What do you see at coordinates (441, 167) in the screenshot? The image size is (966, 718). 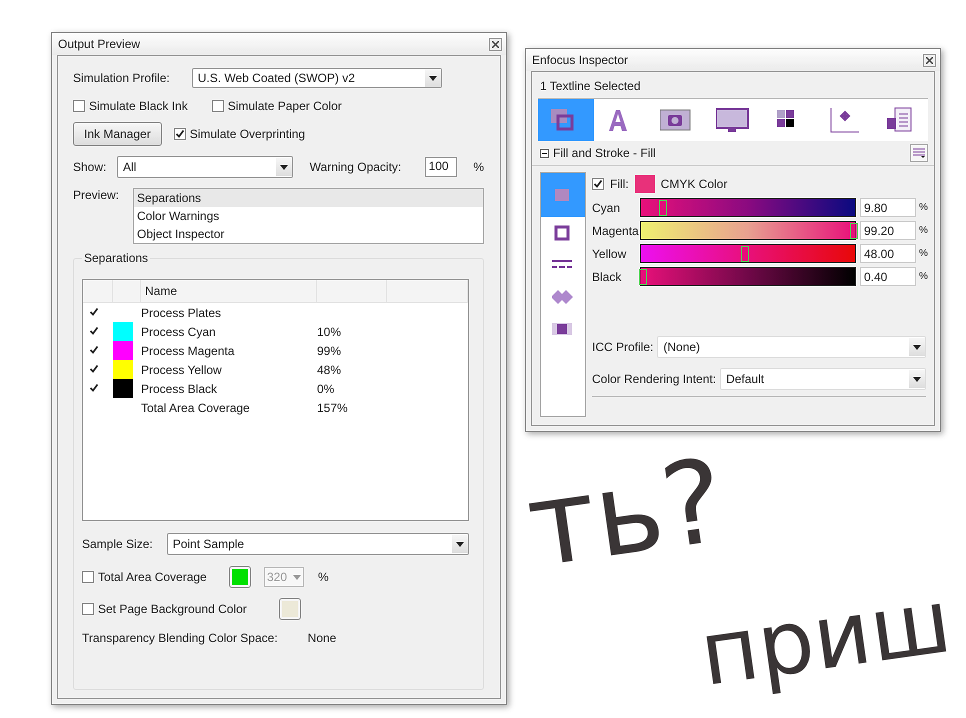 I see `warning-opacity-field: 100` at bounding box center [441, 167].